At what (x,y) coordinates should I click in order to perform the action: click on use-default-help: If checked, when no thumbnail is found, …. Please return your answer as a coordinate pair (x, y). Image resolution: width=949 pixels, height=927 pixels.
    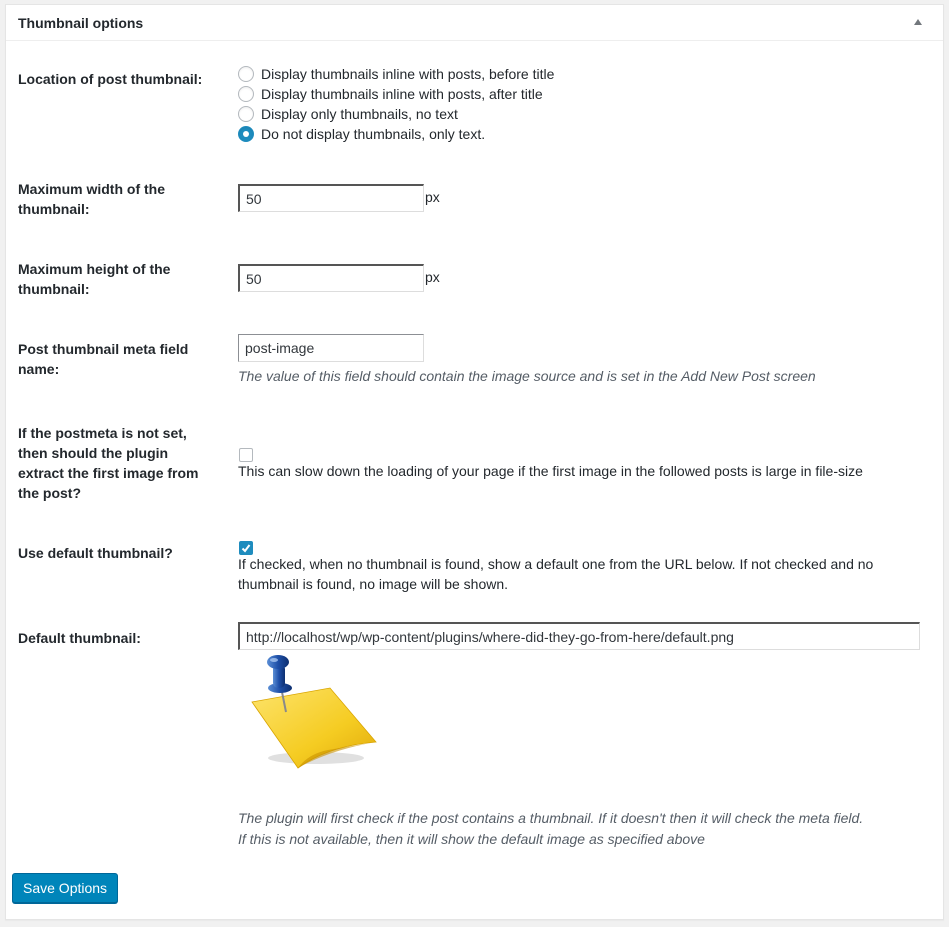
    Looking at the image, I should click on (583, 574).